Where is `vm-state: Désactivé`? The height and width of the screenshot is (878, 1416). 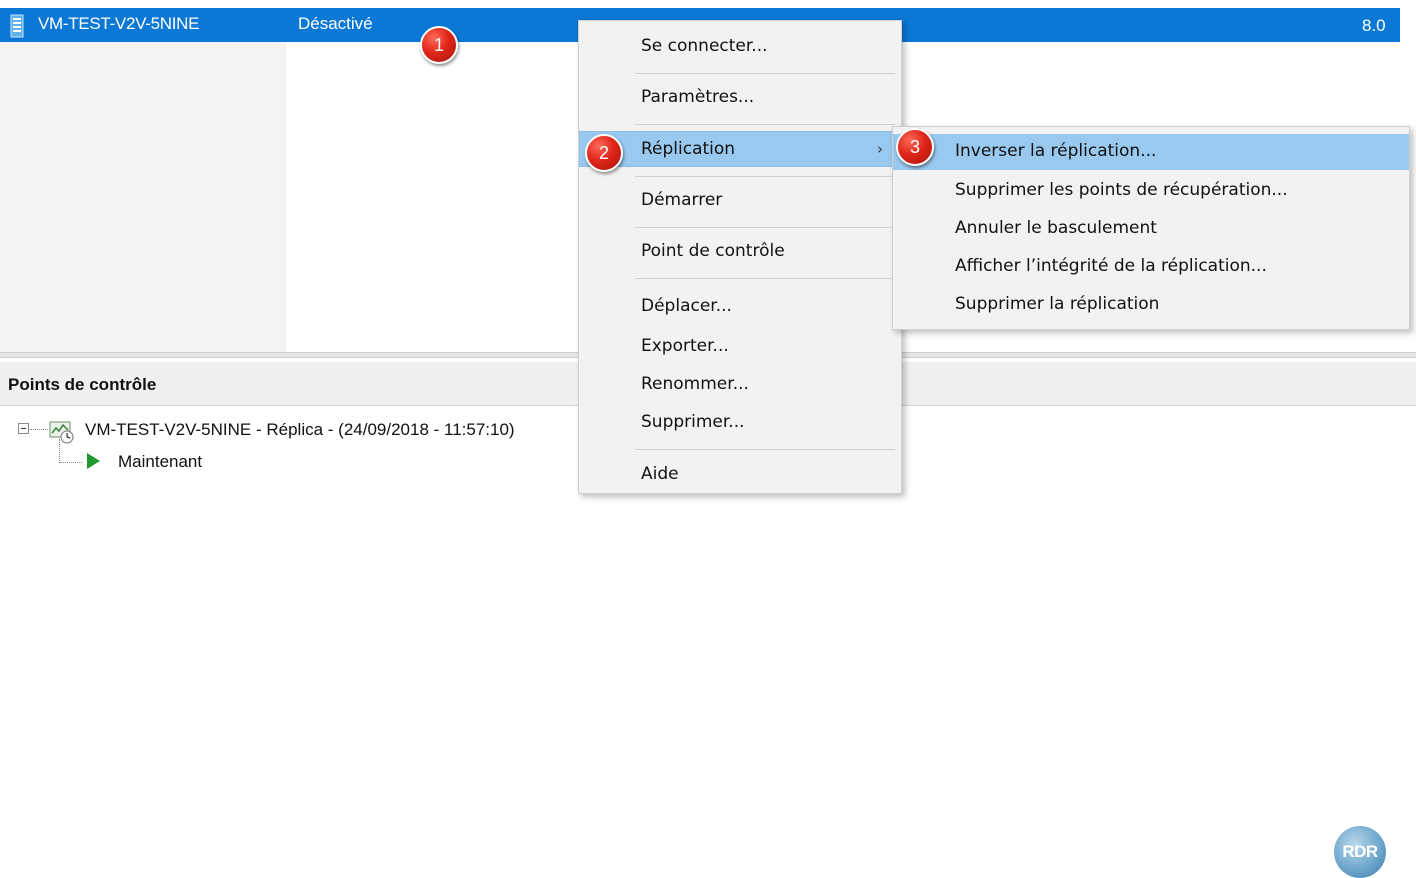
vm-state: Désactivé is located at coordinates (335, 23).